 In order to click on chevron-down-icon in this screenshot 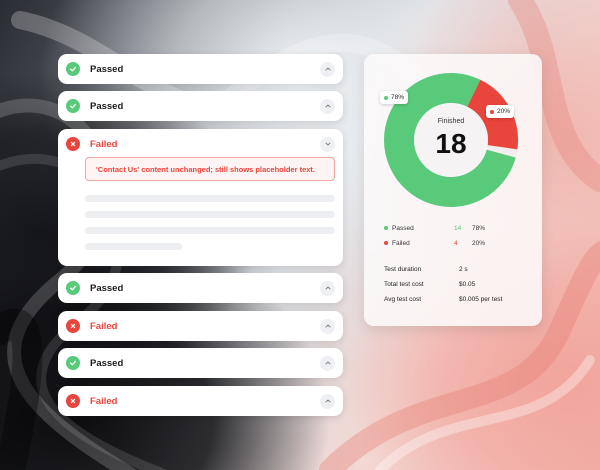, I will do `click(327, 144)`.